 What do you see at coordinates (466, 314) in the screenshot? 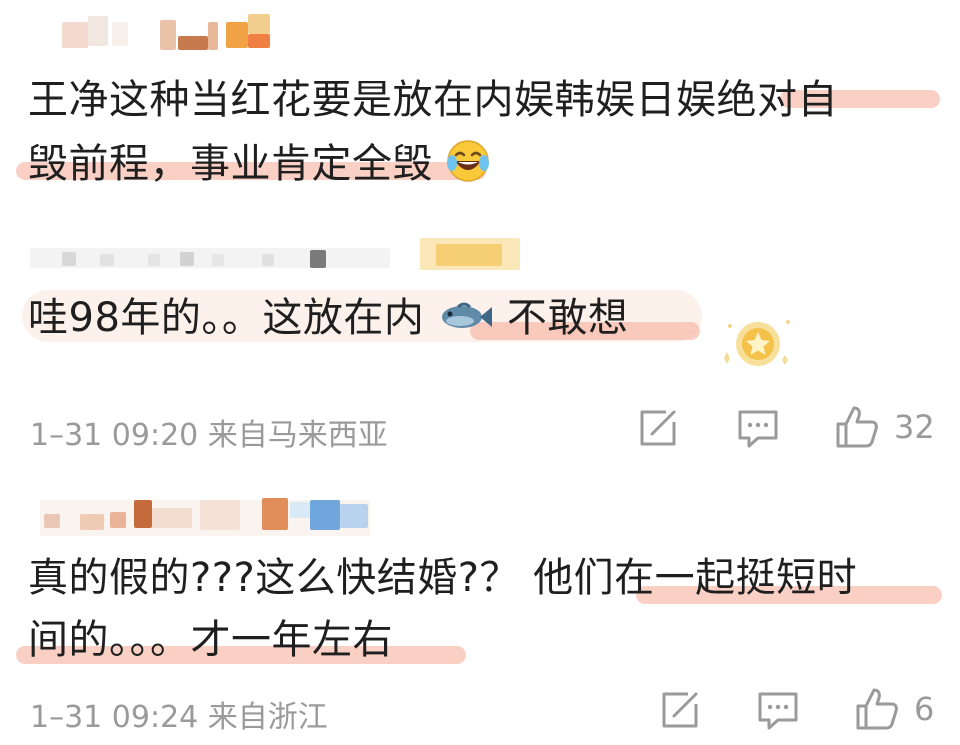
I see `fish-icon` at bounding box center [466, 314].